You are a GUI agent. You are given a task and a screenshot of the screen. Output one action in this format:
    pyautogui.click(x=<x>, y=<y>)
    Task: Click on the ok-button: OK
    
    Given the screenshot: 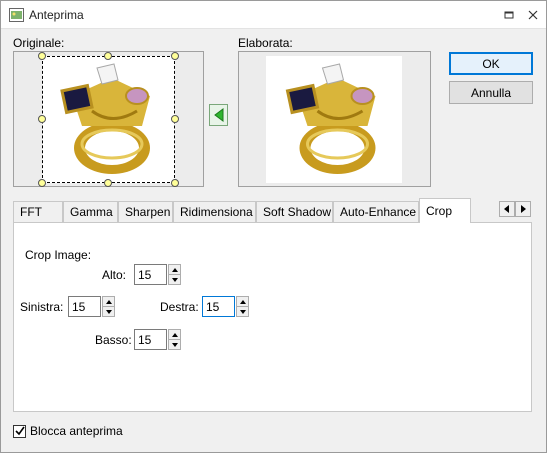 What is the action you would take?
    pyautogui.click(x=491, y=63)
    